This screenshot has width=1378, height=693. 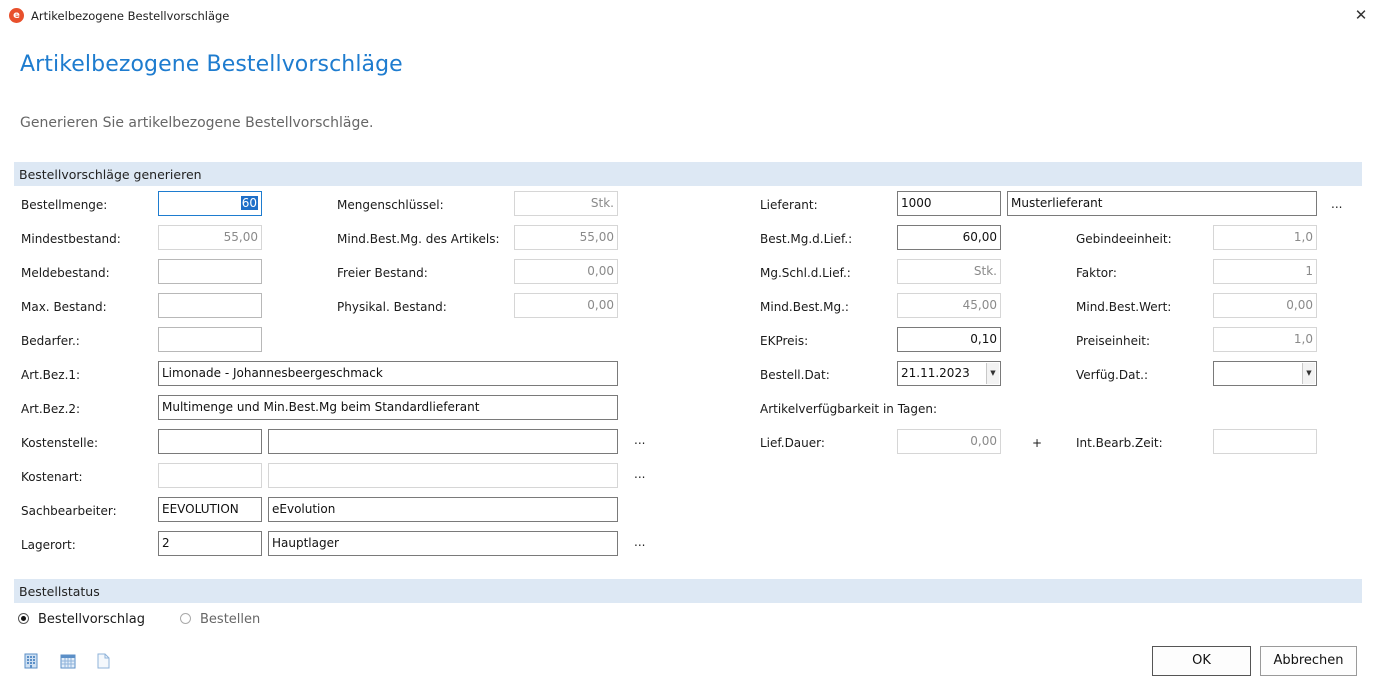 What do you see at coordinates (992, 373) in the screenshot?
I see `bestell-dat-dropdown-icon: ▼` at bounding box center [992, 373].